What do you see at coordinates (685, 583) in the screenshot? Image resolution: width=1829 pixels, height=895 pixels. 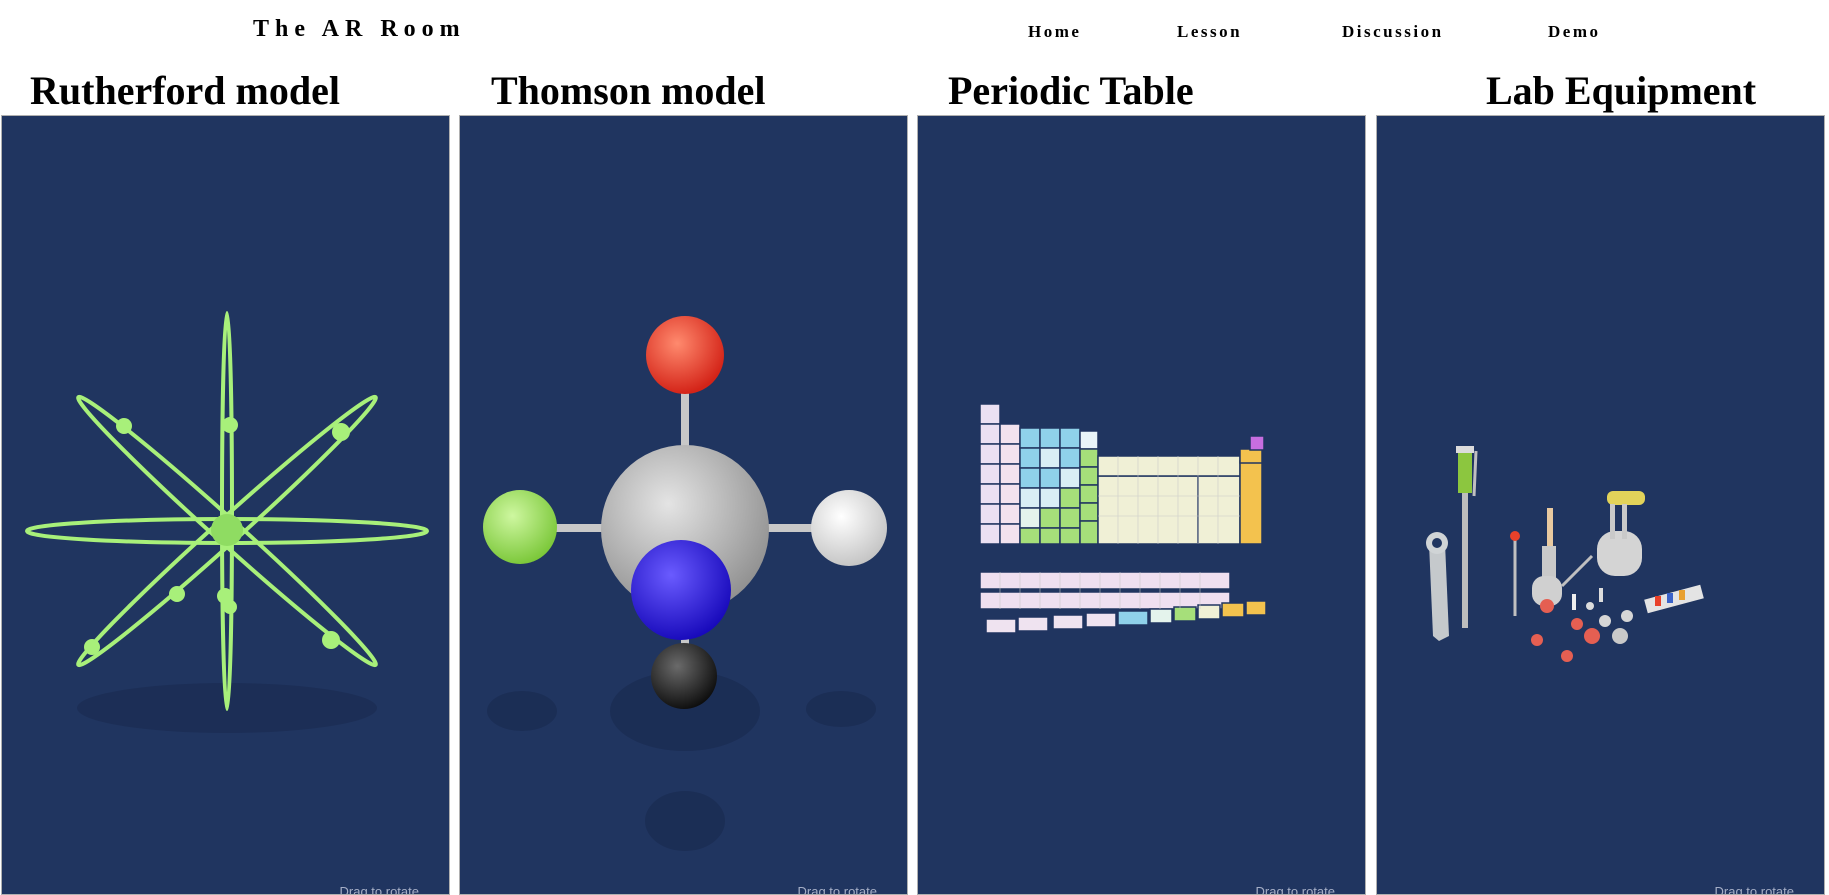 I see `thomson-molecule-3d-model` at bounding box center [685, 583].